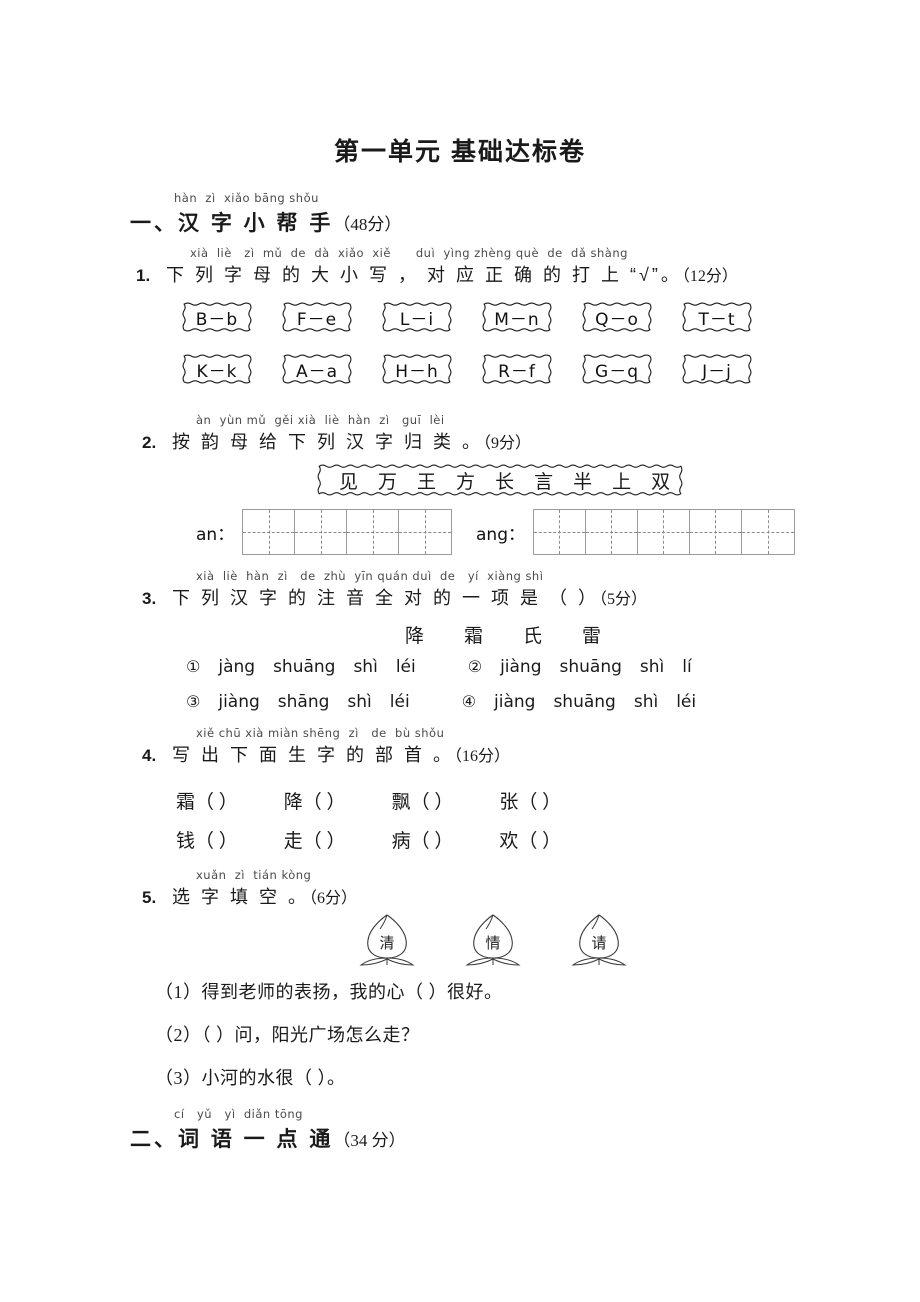 This screenshot has height=1302, width=920. I want to click on letter-pair-box: R－f, so click(517, 369).